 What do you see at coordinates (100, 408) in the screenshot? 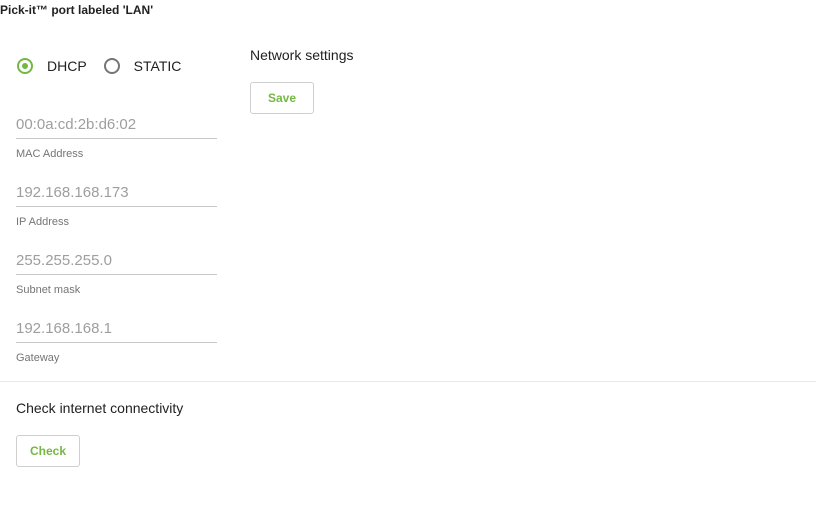
I see `connectivity-heading: Check internet connectivity` at bounding box center [100, 408].